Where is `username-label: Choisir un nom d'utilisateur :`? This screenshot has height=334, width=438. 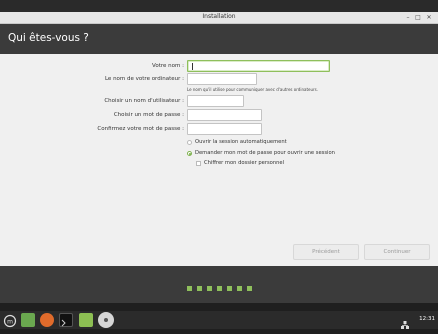 username-label: Choisir un nom d'utilisateur : is located at coordinates (144, 101).